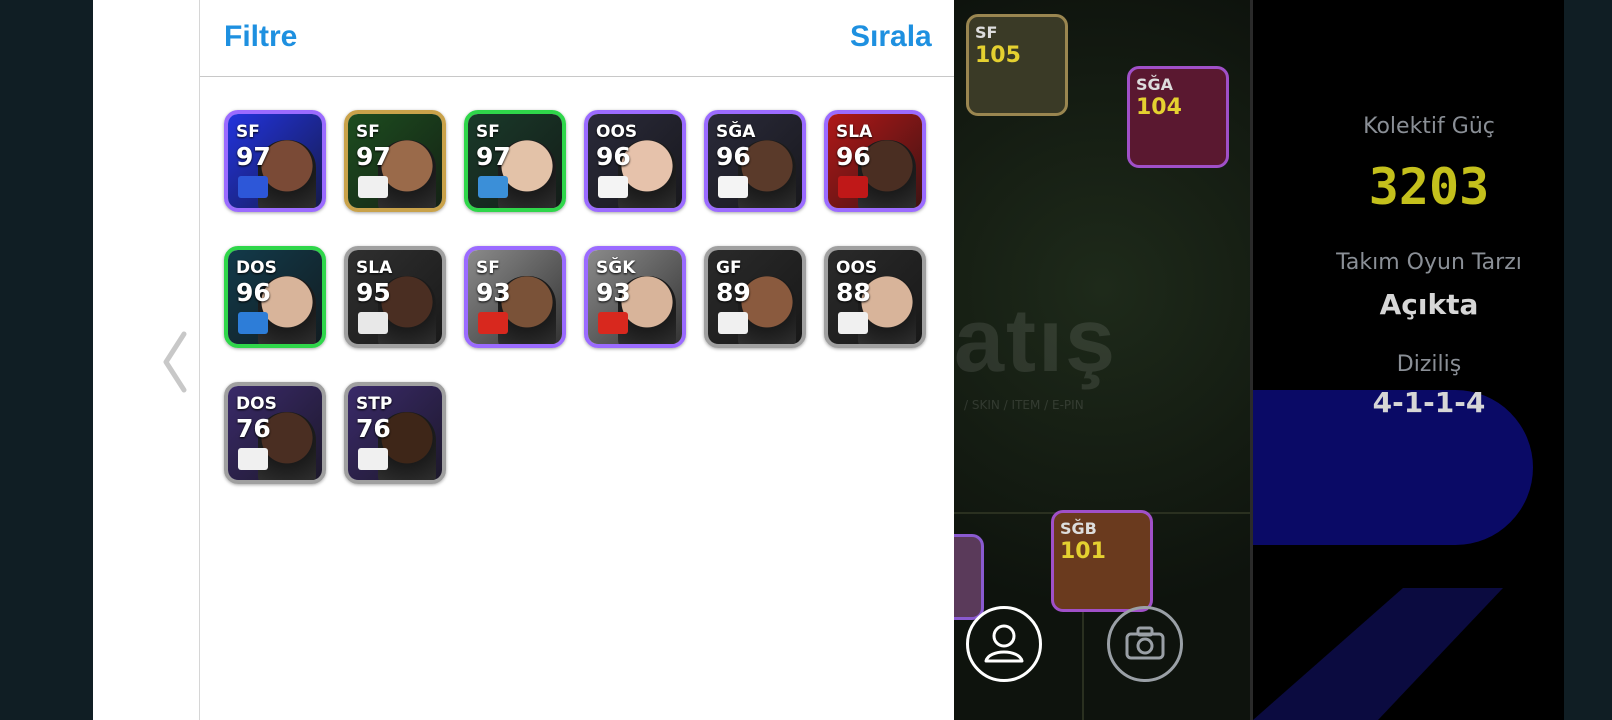 This screenshot has height=720, width=1612. Describe the element at coordinates (998, 55) in the screenshot. I see `field-player-rating: 105` at that location.